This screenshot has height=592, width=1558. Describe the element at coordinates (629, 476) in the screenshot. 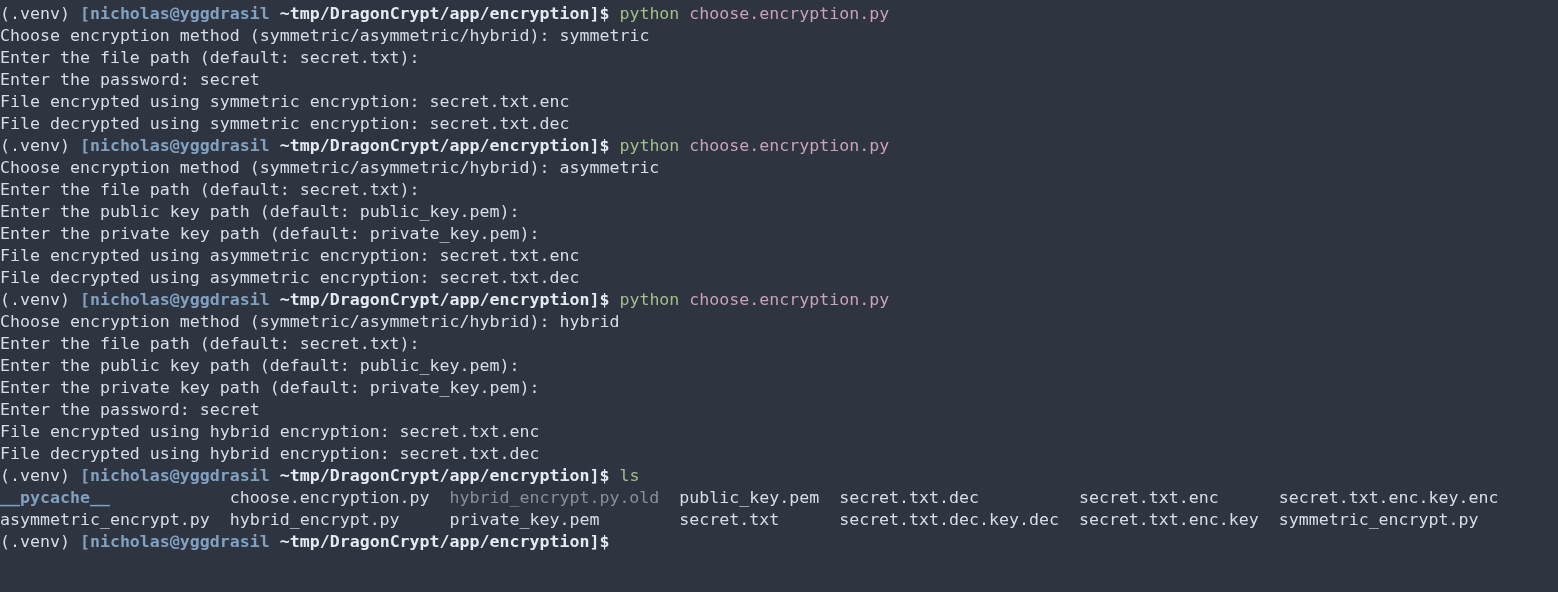

I see `command-text: ls` at that location.